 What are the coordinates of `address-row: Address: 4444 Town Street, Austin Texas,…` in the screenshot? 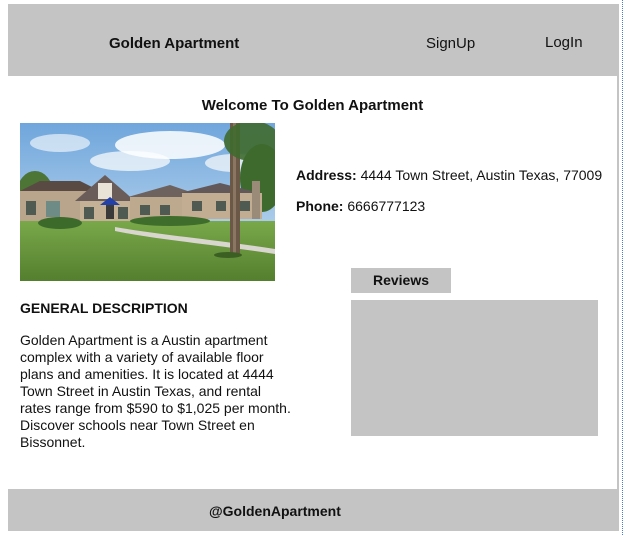 It's located at (449, 175).